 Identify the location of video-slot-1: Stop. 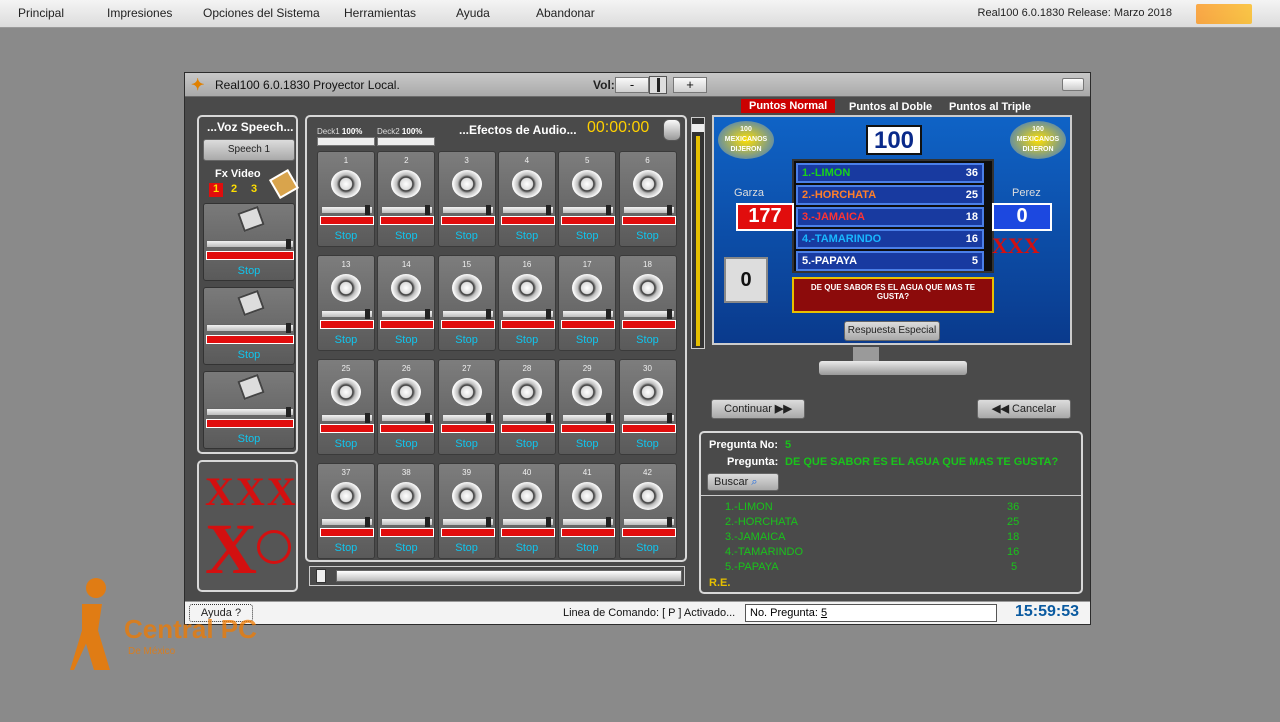
(249, 242).